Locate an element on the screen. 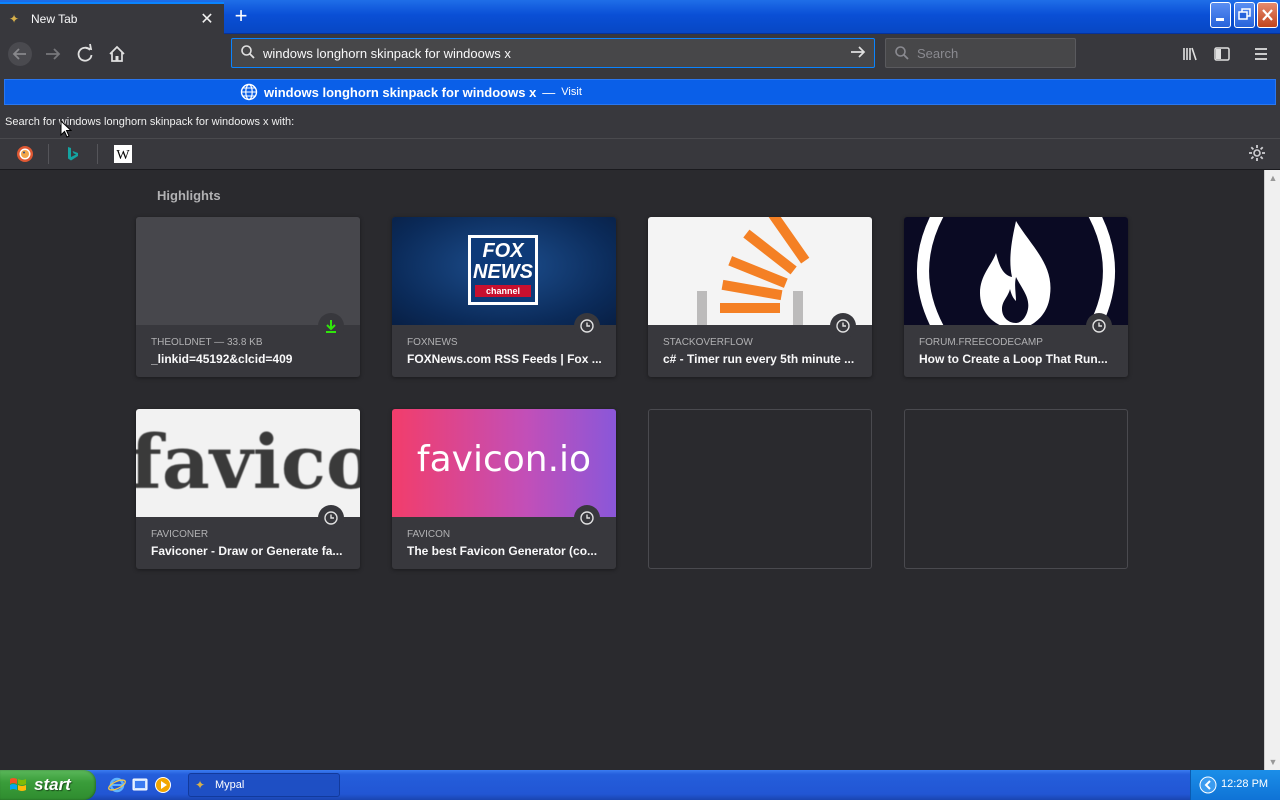 The image size is (1280, 800). internet-explorer-icon is located at coordinates (117, 785).